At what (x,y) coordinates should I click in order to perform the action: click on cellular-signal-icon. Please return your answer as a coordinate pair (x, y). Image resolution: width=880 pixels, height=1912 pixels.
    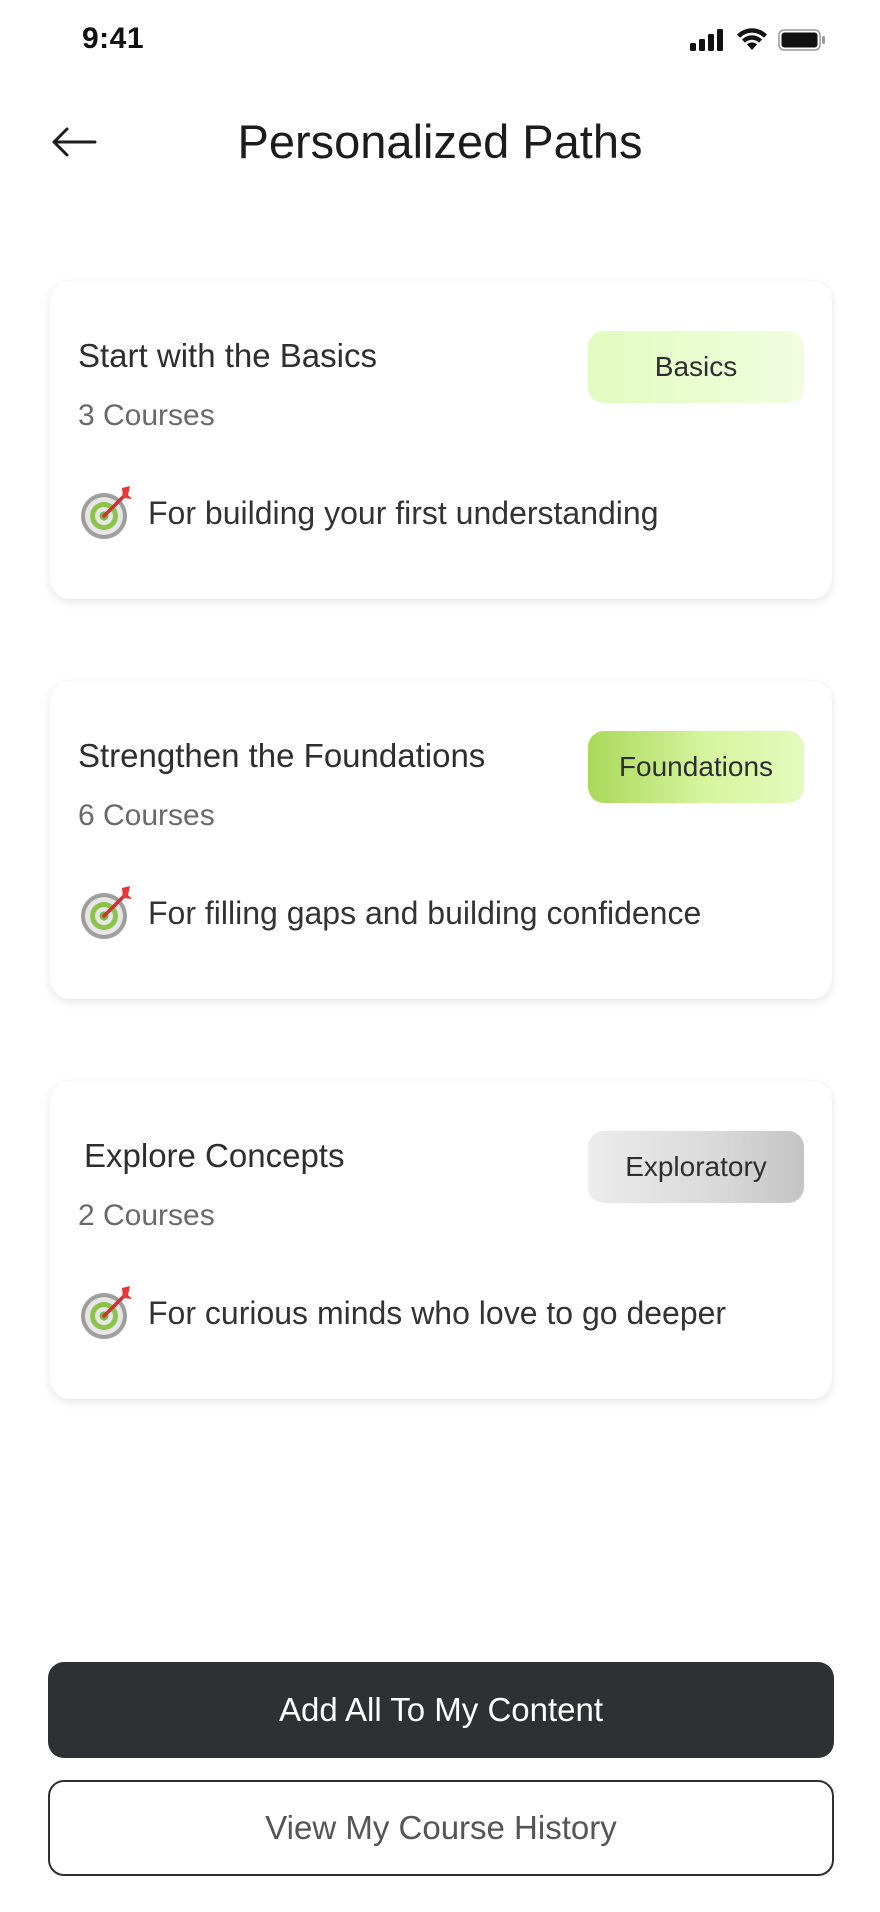
    Looking at the image, I should click on (706, 40).